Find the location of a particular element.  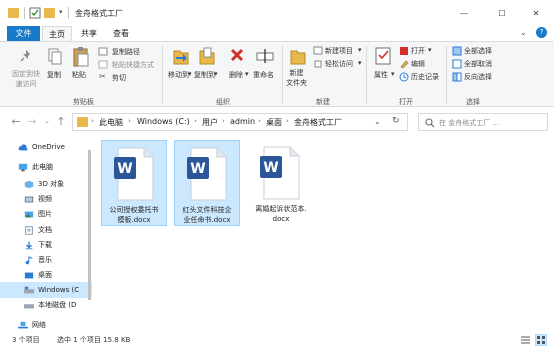

nav-item-music: 音乐 is located at coordinates (46, 260).